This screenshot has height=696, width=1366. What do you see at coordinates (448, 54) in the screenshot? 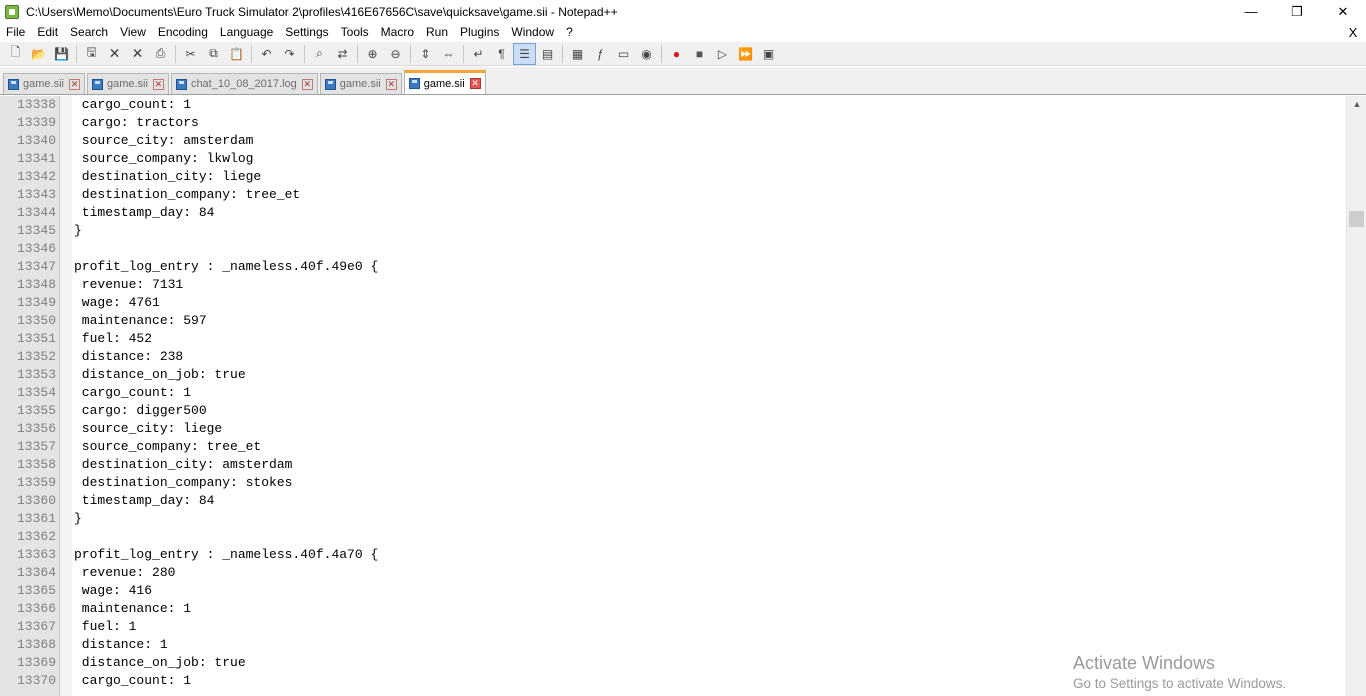
I see `sync-horizontal-icon: ⇔` at bounding box center [448, 54].